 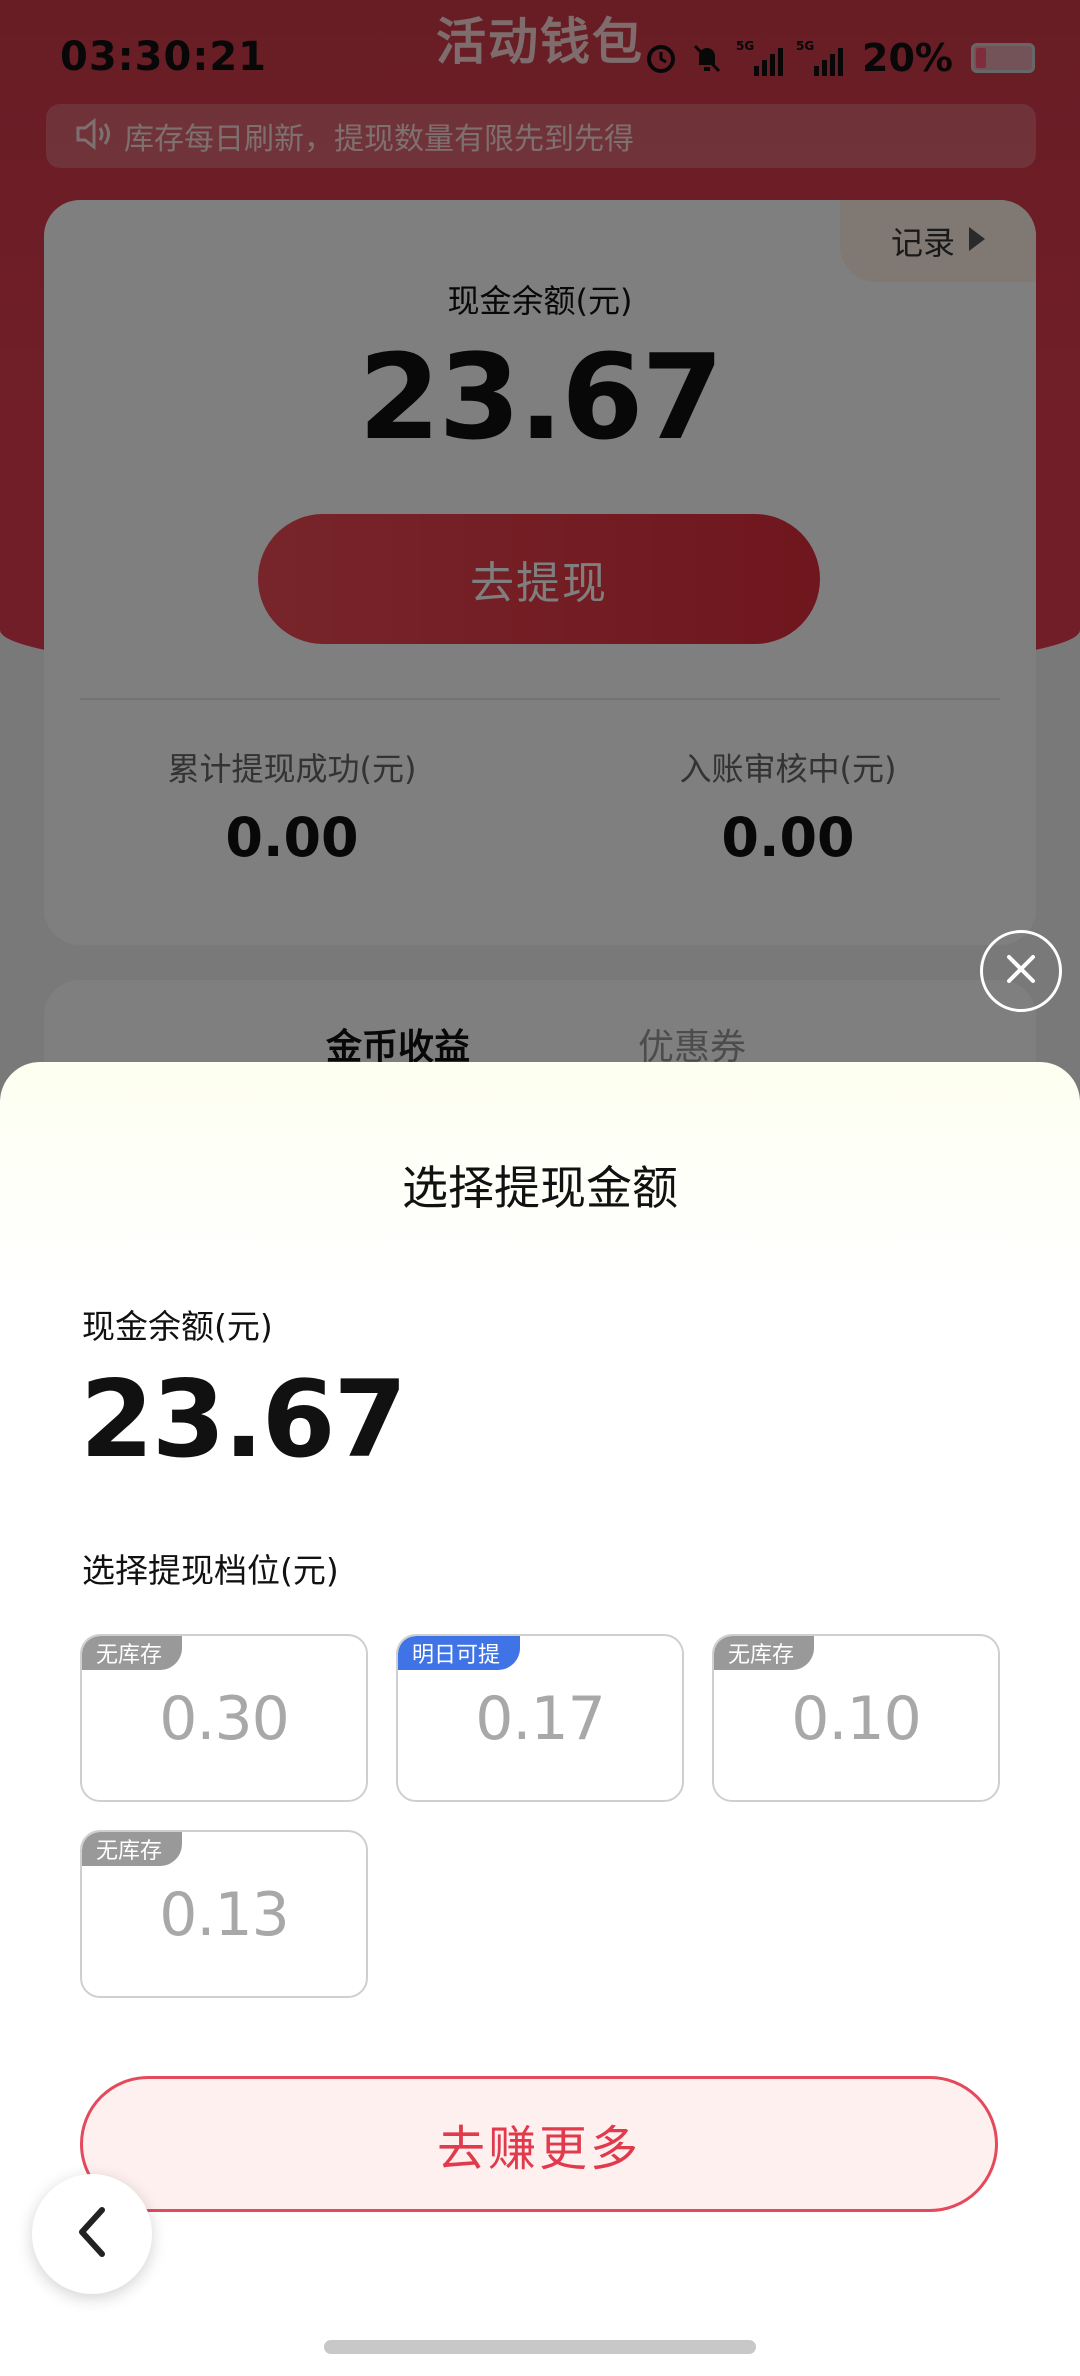 I want to click on tier-option: 明日可提 0.17, so click(x=540, y=1718).